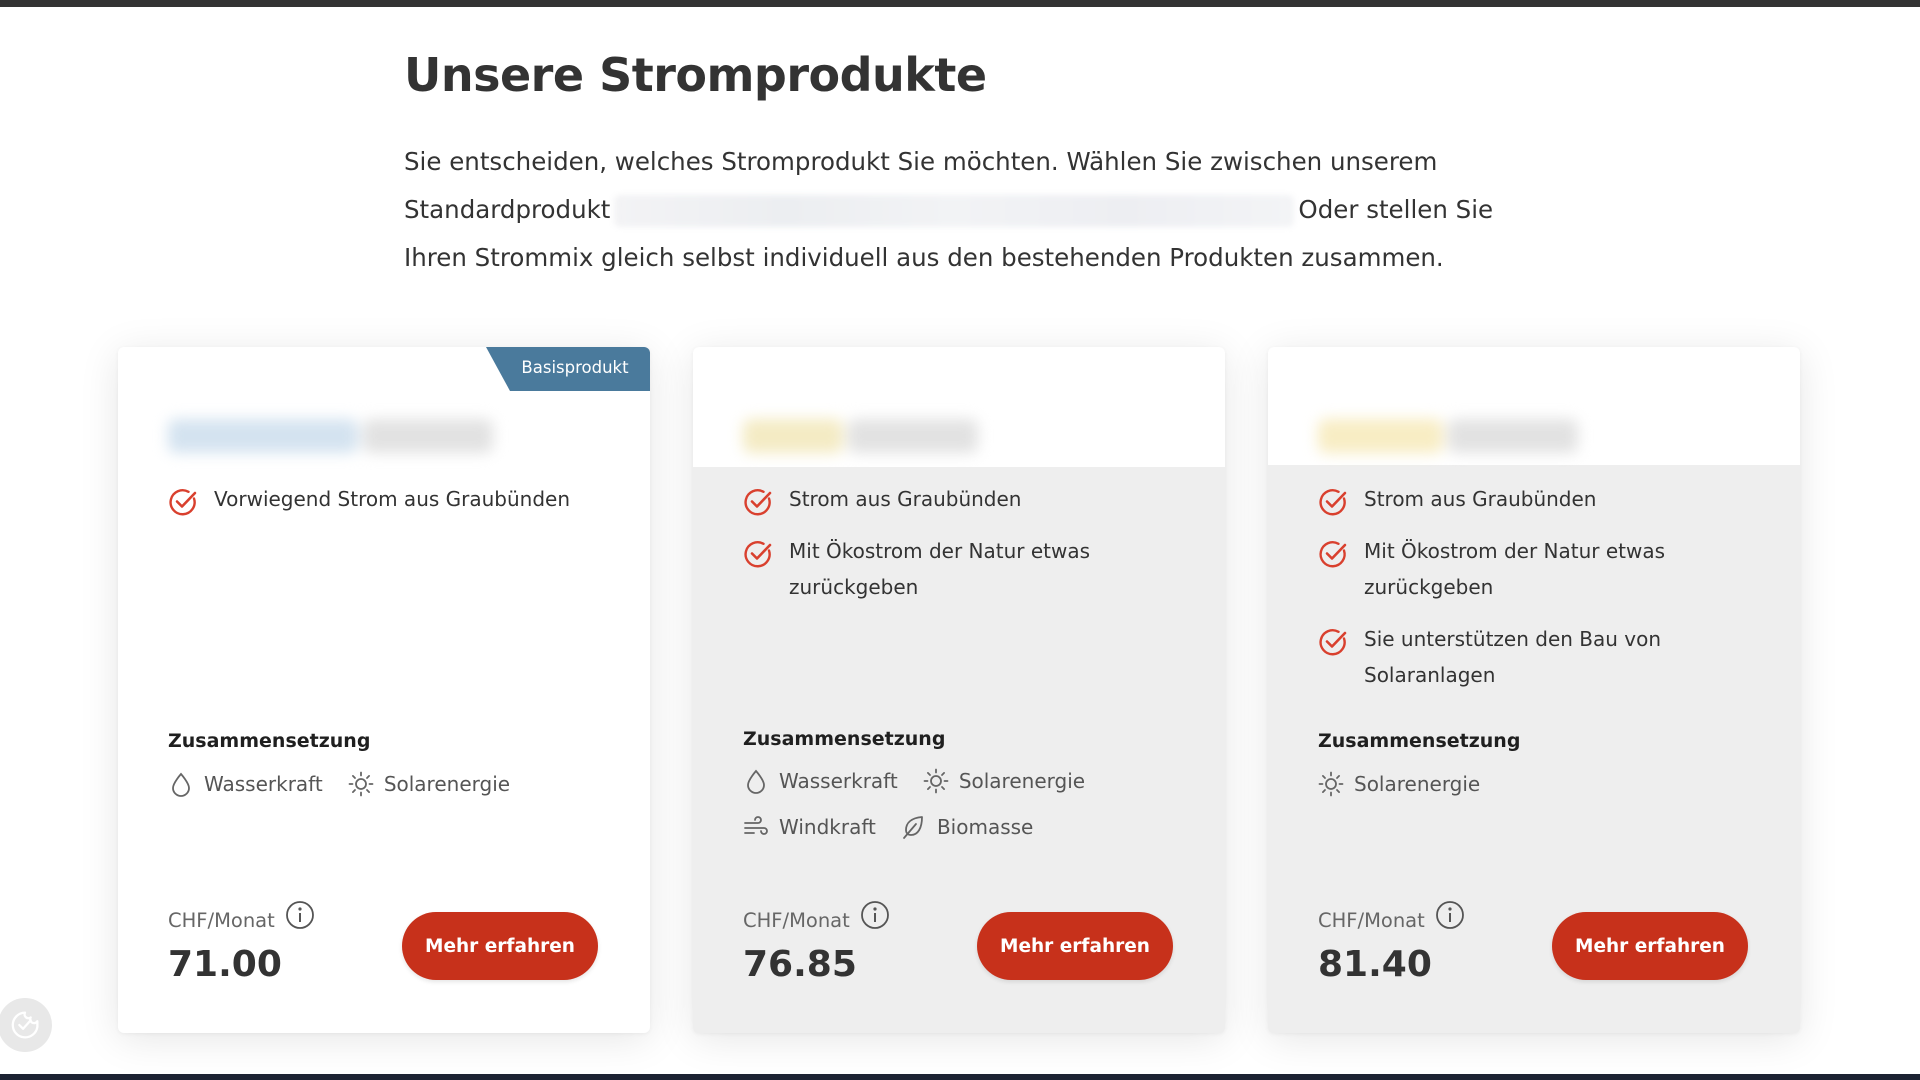 This screenshot has height=1080, width=1920. What do you see at coordinates (913, 827) in the screenshot?
I see `leaf-icon` at bounding box center [913, 827].